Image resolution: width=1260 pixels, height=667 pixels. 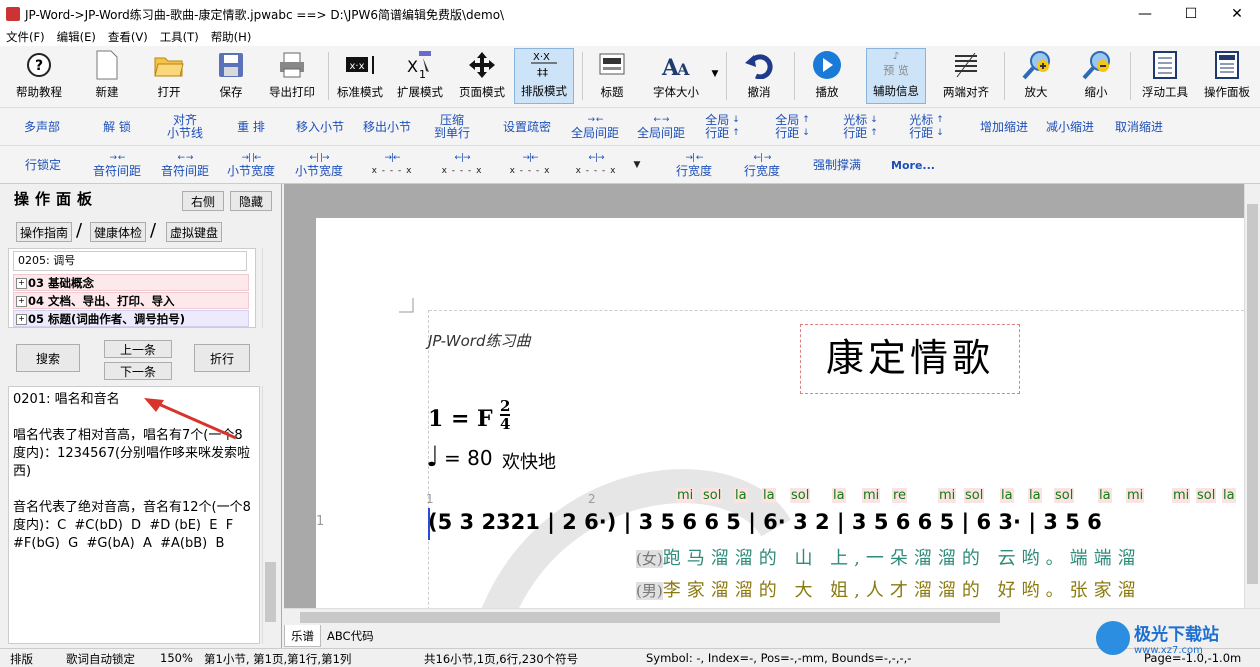 What do you see at coordinates (131, 282) in the screenshot?
I see `tree-node: 03 基础概念` at bounding box center [131, 282].